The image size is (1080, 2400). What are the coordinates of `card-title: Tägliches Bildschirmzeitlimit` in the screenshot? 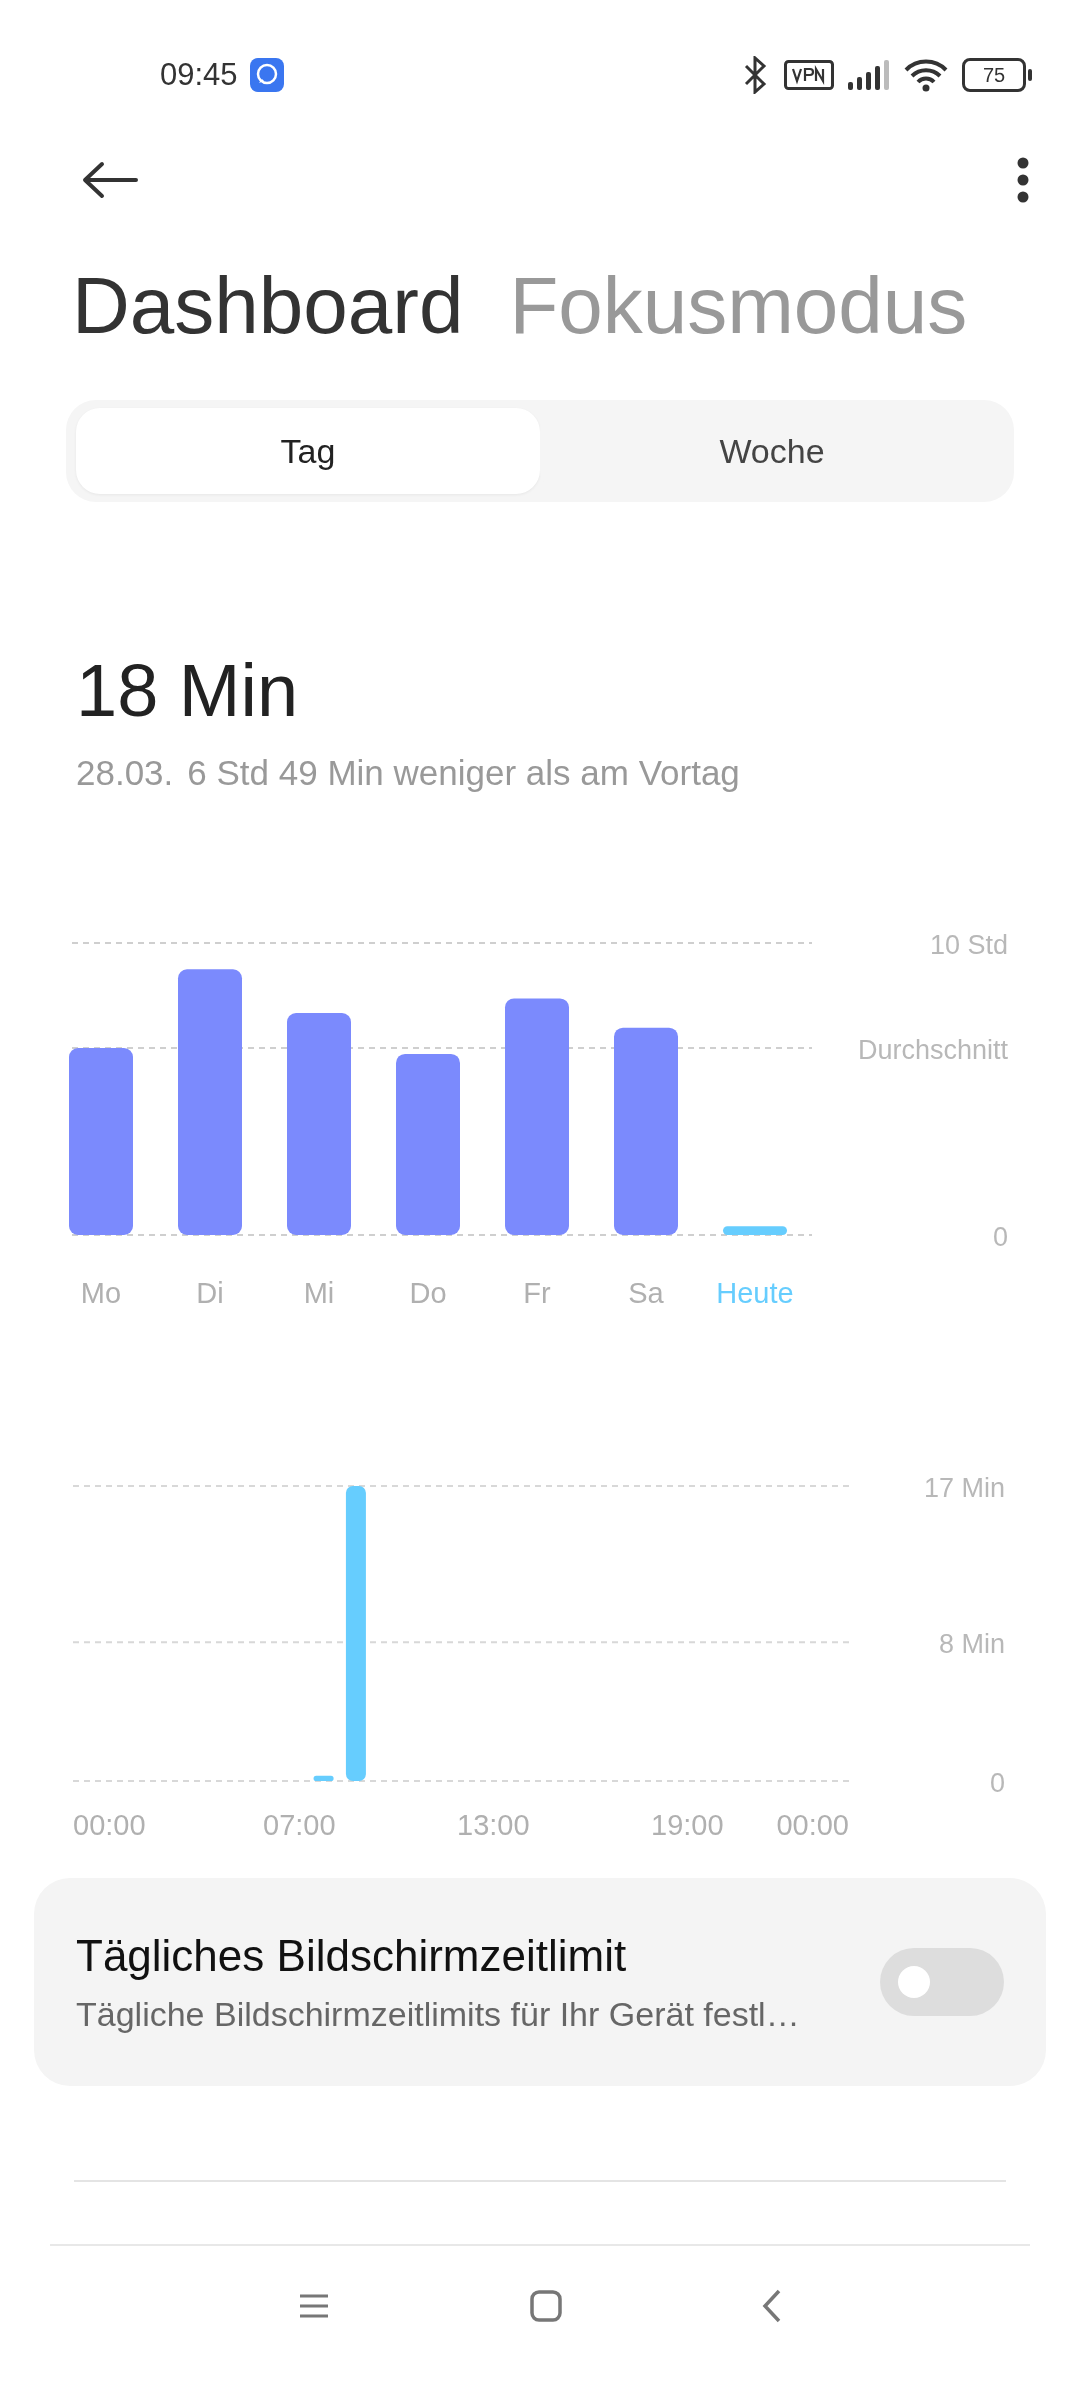 It's located at (352, 1955).